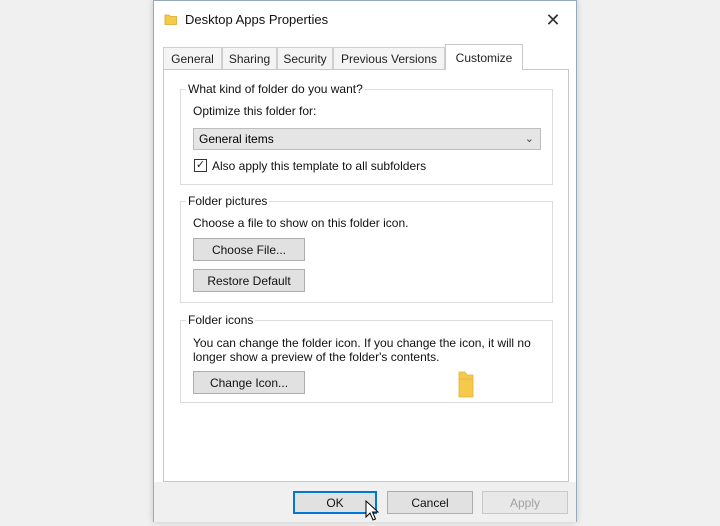 The height and width of the screenshot is (526, 720). What do you see at coordinates (192, 58) in the screenshot?
I see `tab-general: General` at bounding box center [192, 58].